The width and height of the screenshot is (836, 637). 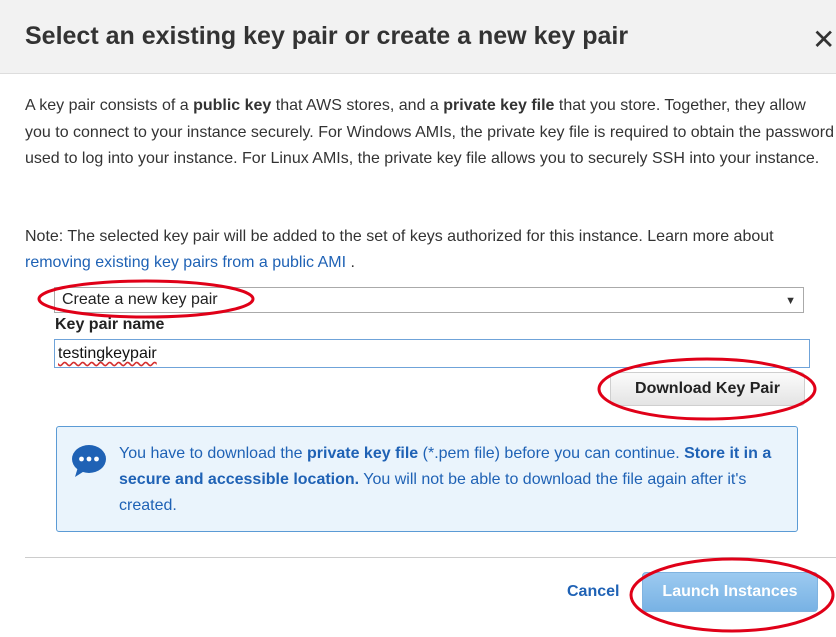 What do you see at coordinates (232, 105) in the screenshot?
I see `description-bold-public-key: public key` at bounding box center [232, 105].